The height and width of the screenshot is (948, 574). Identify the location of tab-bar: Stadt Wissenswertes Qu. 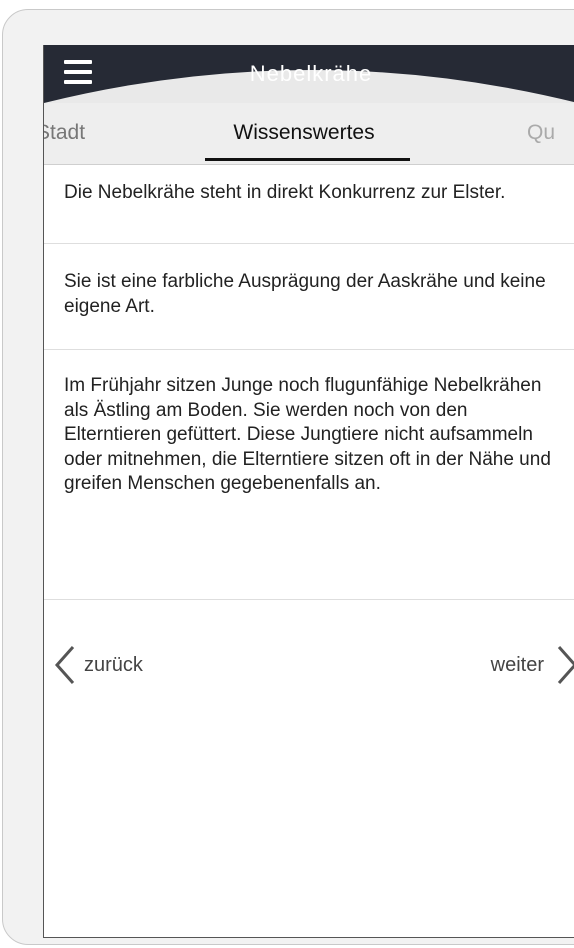
(309, 134).